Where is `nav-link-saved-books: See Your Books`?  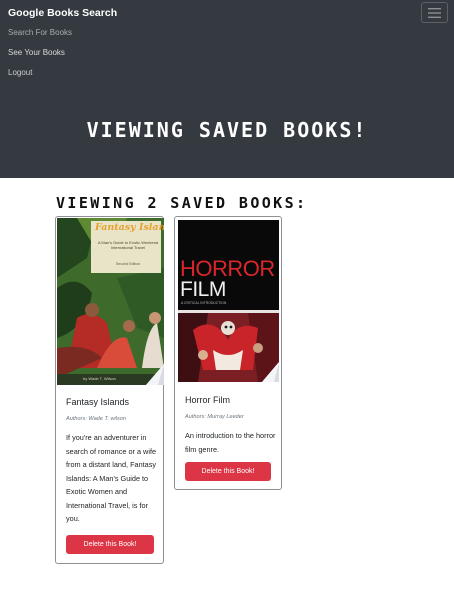 nav-link-saved-books: See Your Books is located at coordinates (36, 52).